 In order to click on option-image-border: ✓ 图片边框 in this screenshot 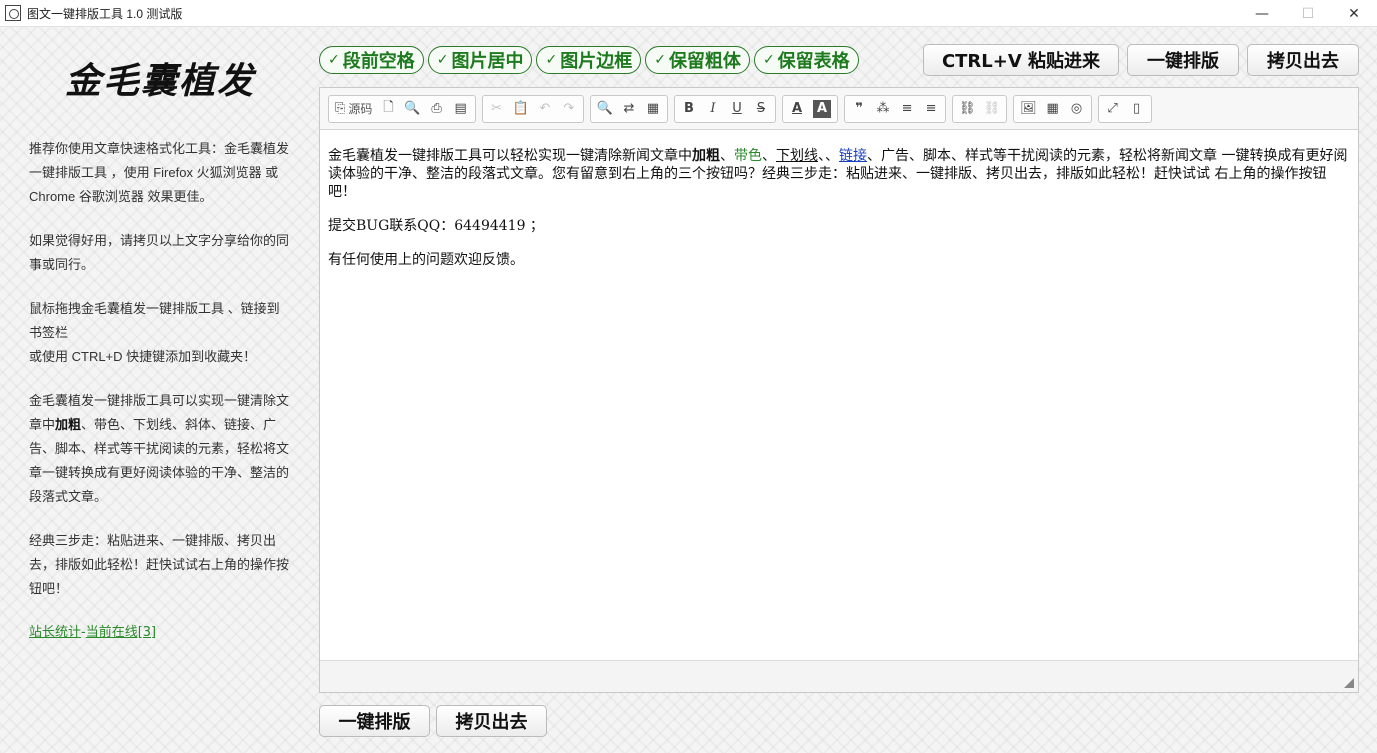, I will do `click(589, 60)`.